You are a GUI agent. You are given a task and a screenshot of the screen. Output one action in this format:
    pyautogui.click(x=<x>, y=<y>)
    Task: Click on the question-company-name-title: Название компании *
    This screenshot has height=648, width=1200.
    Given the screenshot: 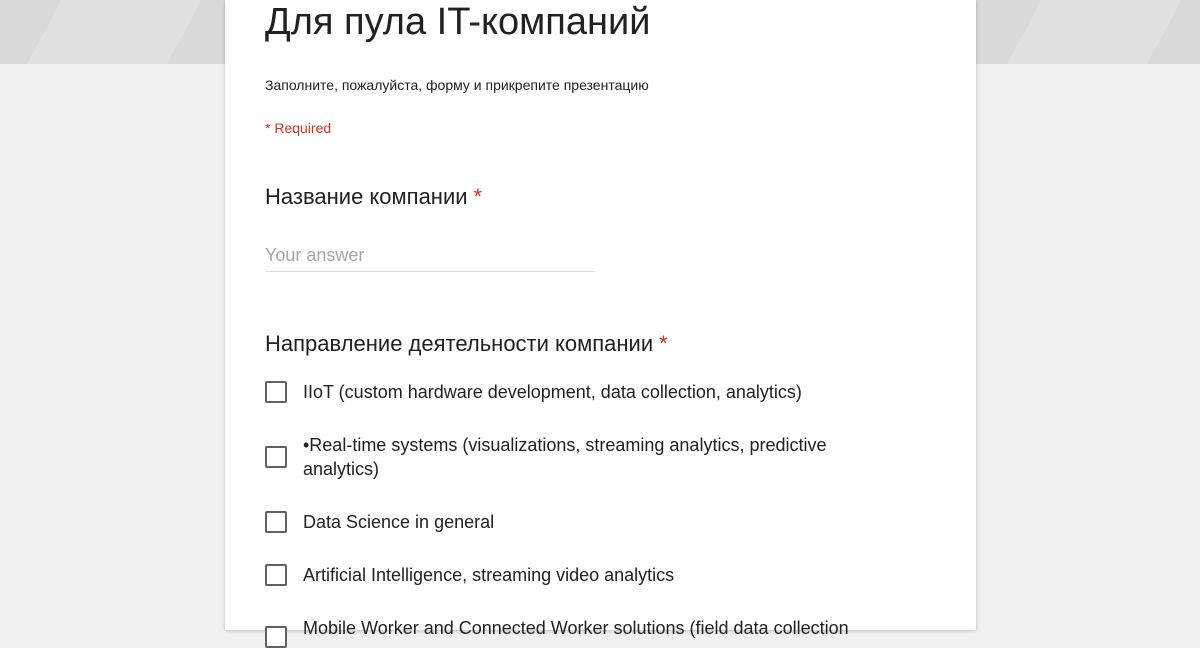 What is the action you would take?
    pyautogui.click(x=373, y=197)
    